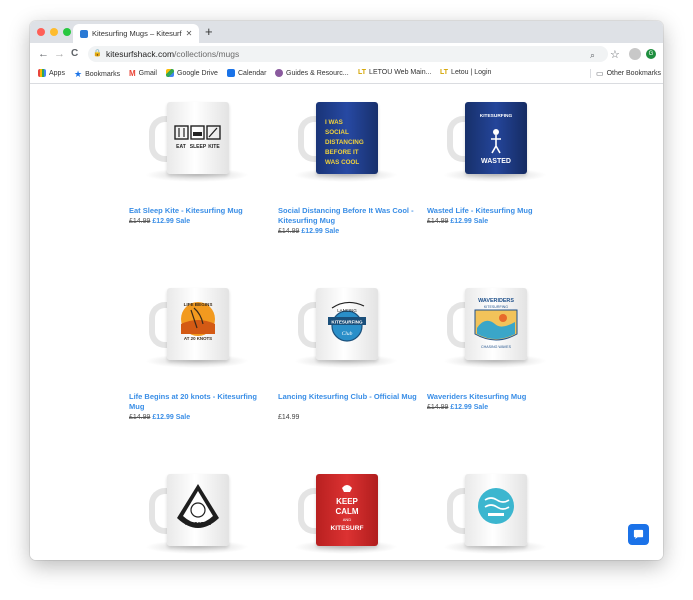 The height and width of the screenshot is (600, 693). What do you see at coordinates (43, 54) in the screenshot?
I see `back-icon: ←` at bounding box center [43, 54].